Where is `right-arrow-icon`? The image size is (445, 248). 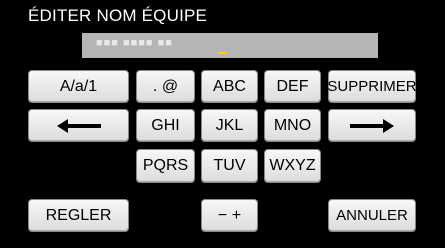 right-arrow-icon is located at coordinates (372, 125).